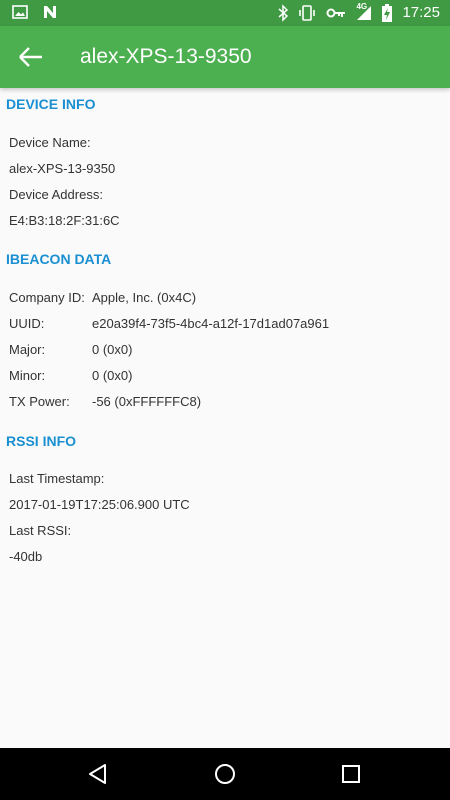  What do you see at coordinates (27, 375) in the screenshot?
I see `minor-label: Minor:` at bounding box center [27, 375].